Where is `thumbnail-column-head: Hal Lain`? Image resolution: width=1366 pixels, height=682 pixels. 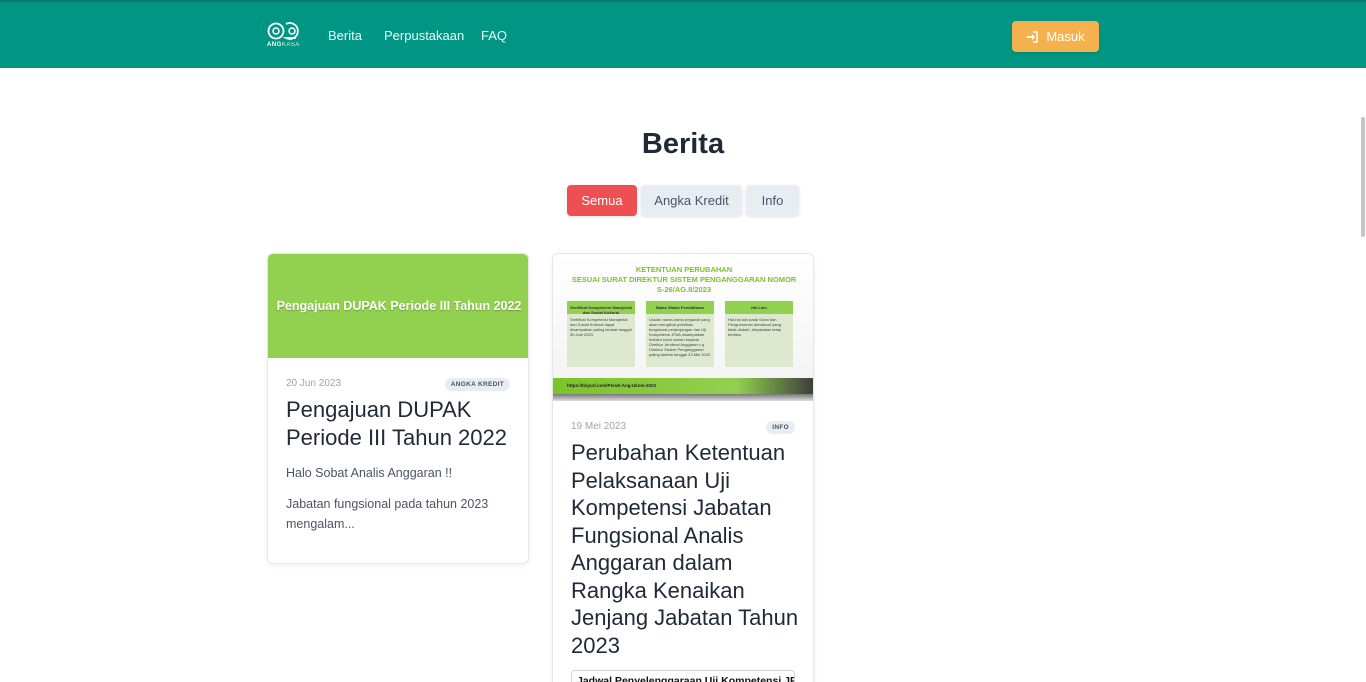 thumbnail-column-head: Hal Lain is located at coordinates (759, 307).